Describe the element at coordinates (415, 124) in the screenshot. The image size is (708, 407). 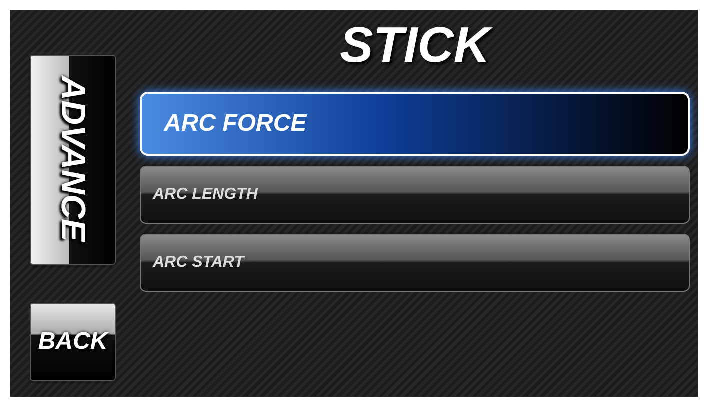
I see `menu-item: ARC FORCE` at that location.